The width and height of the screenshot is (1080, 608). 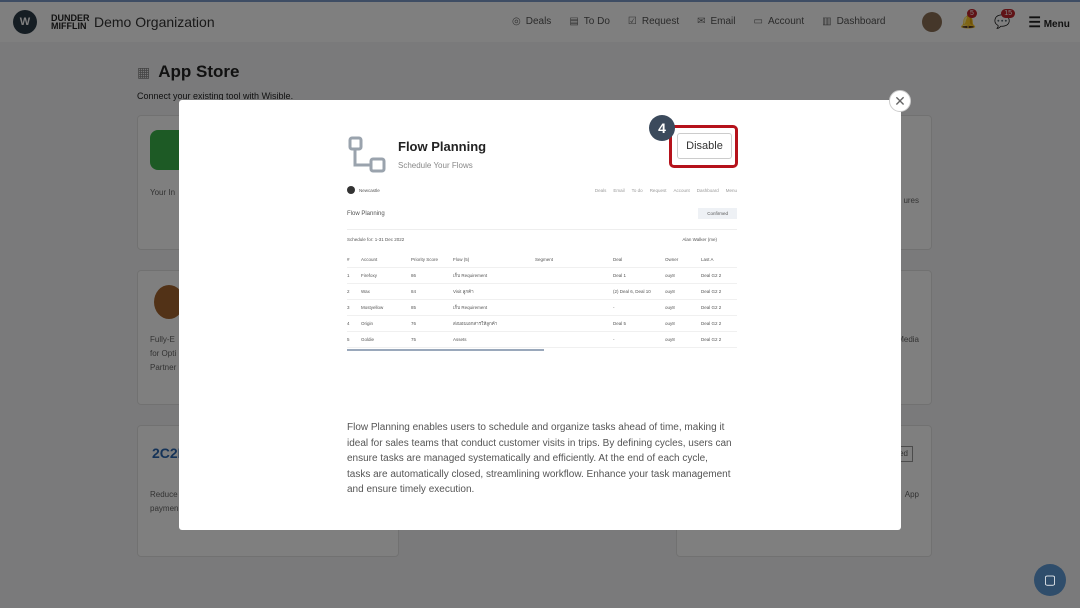 I want to click on preview-cell: ส่งมอบเอกสารให้ลูกค้า, so click(x=475, y=323).